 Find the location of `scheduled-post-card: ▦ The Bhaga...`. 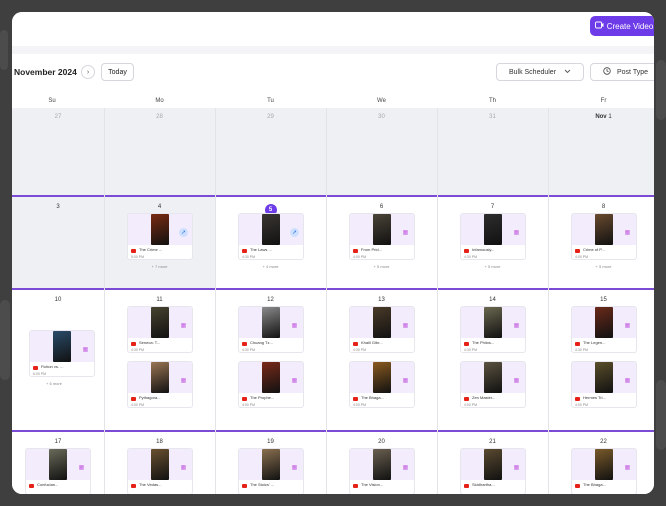

scheduled-post-card: ▦ The Bhaga... is located at coordinates (604, 471).